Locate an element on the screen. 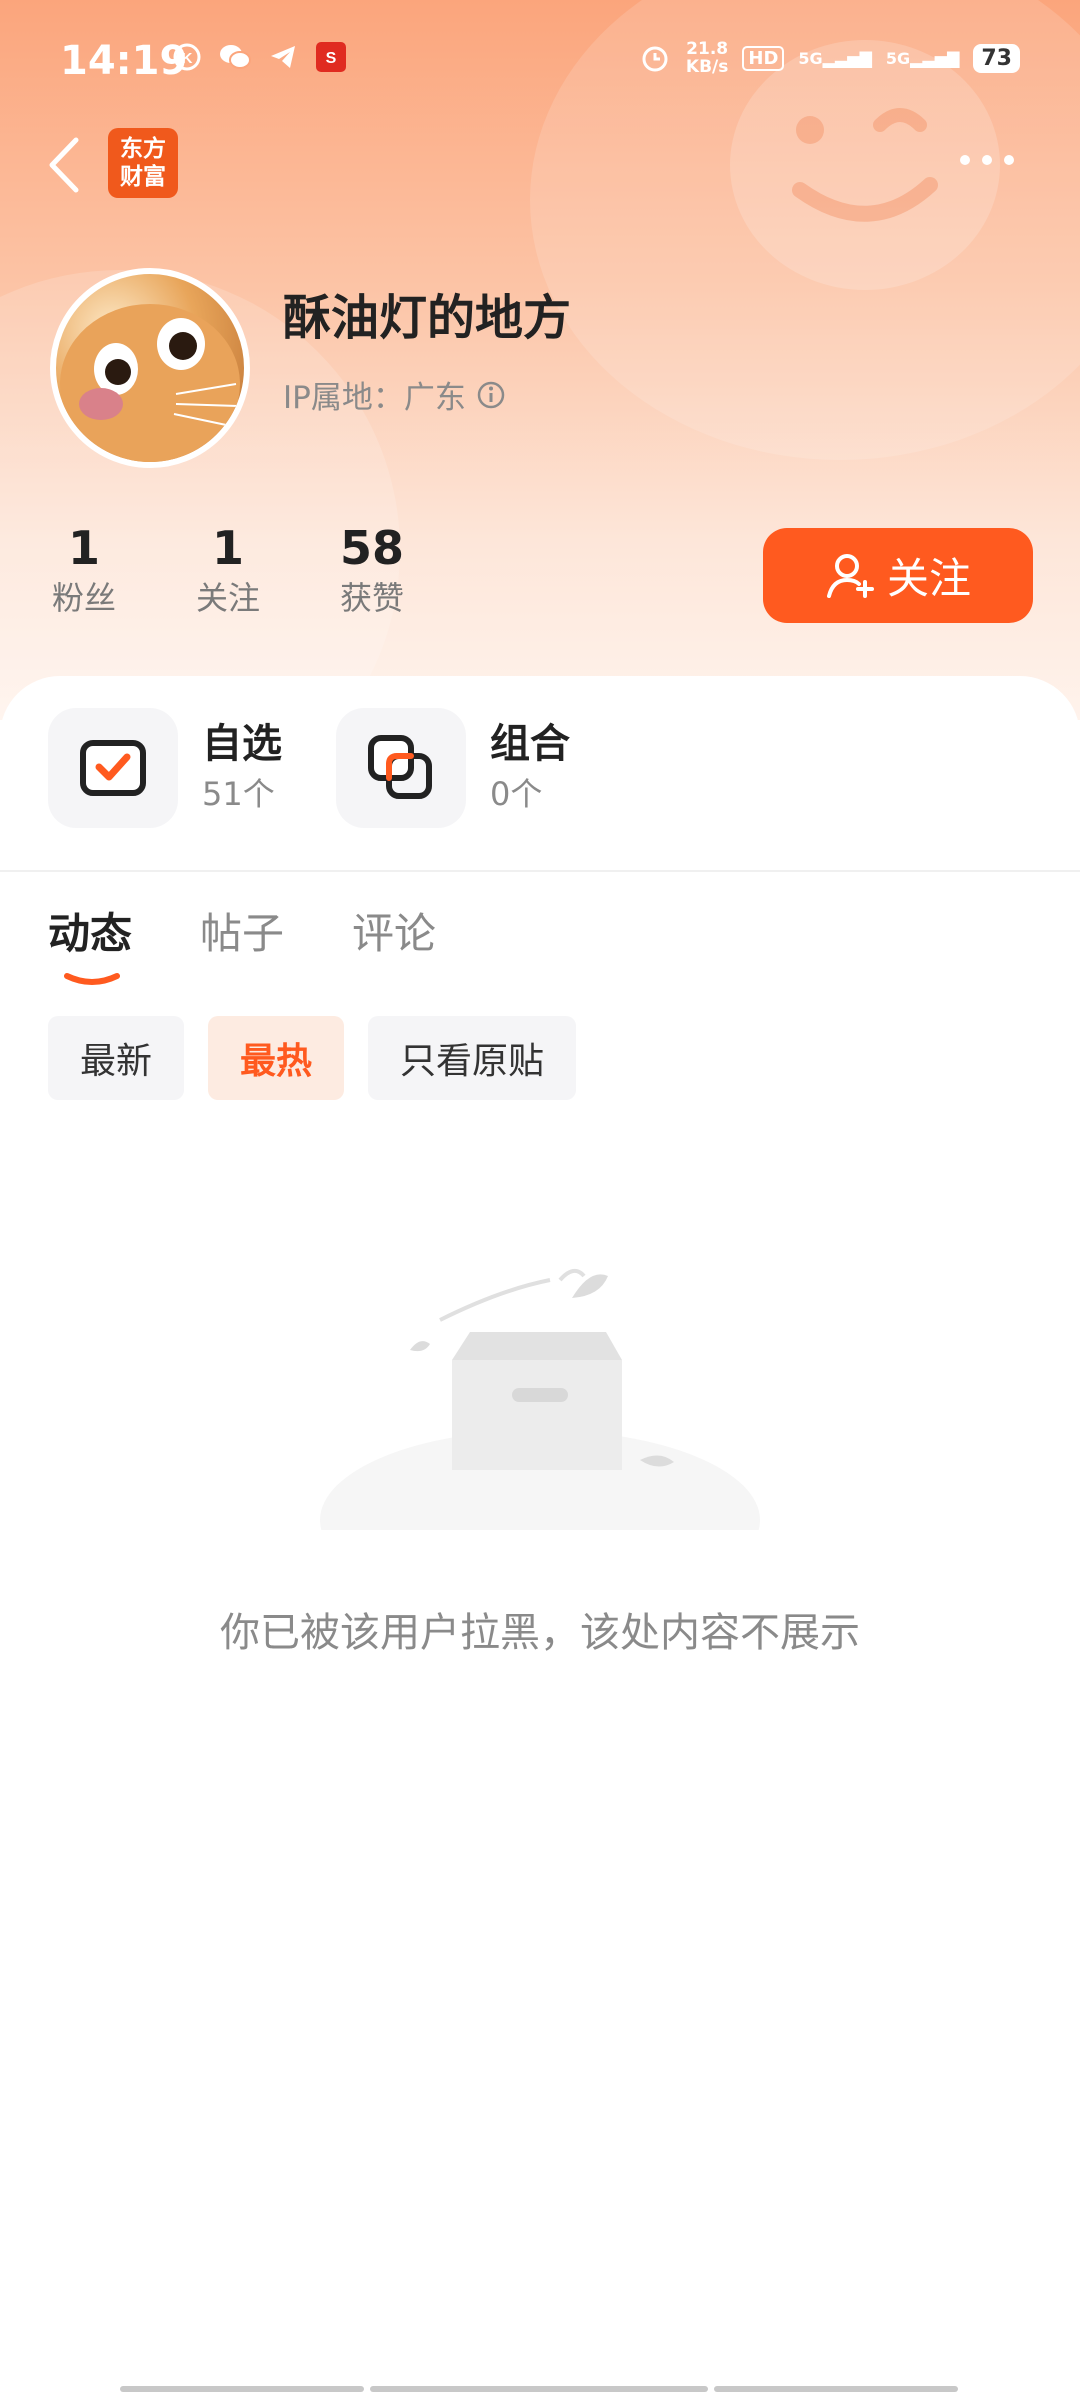 The width and height of the screenshot is (1080, 2400). telegram-icon is located at coordinates (283, 57).